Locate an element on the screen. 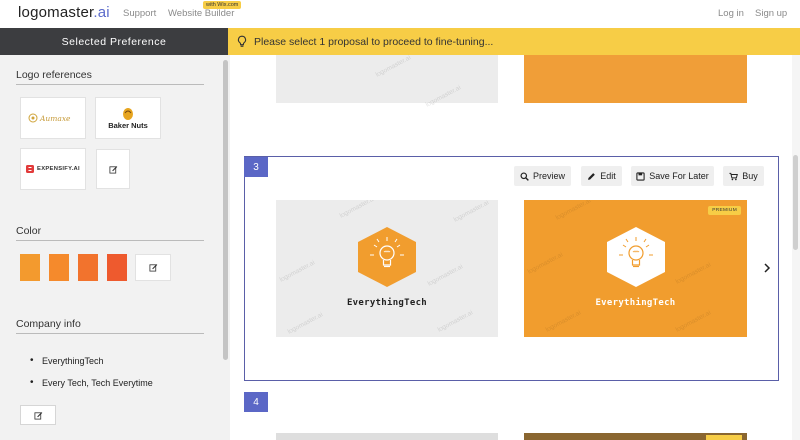  save-for-later-button: Save For Later is located at coordinates (672, 176).